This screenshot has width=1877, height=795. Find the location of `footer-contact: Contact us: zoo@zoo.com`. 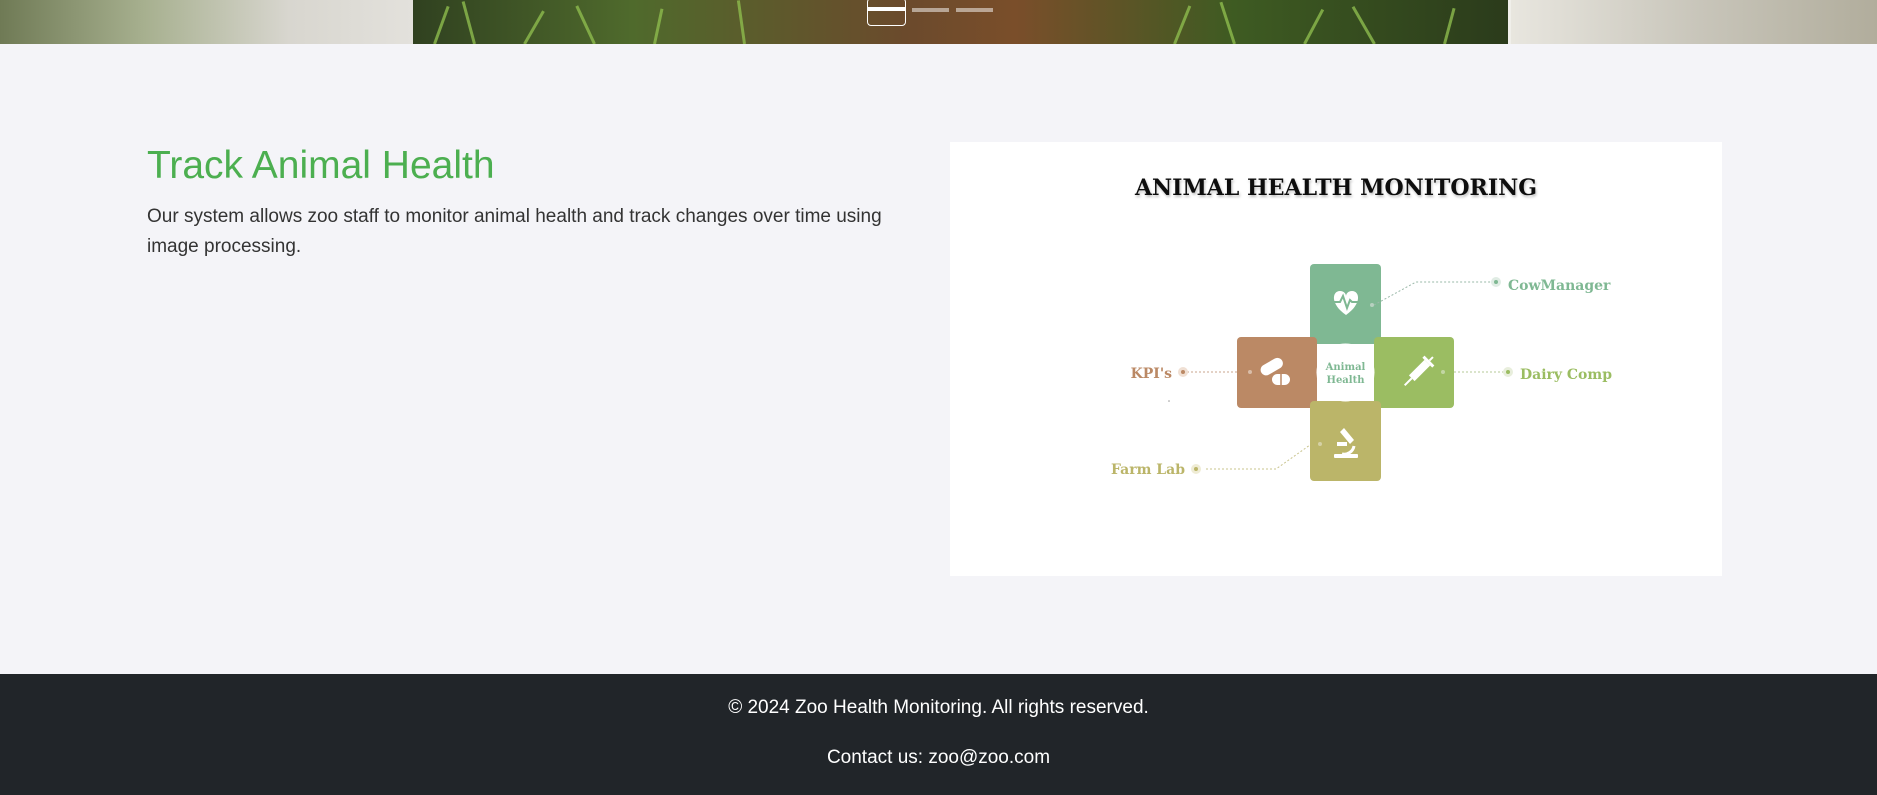

footer-contact: Contact us: zoo@zoo.com is located at coordinates (938, 757).